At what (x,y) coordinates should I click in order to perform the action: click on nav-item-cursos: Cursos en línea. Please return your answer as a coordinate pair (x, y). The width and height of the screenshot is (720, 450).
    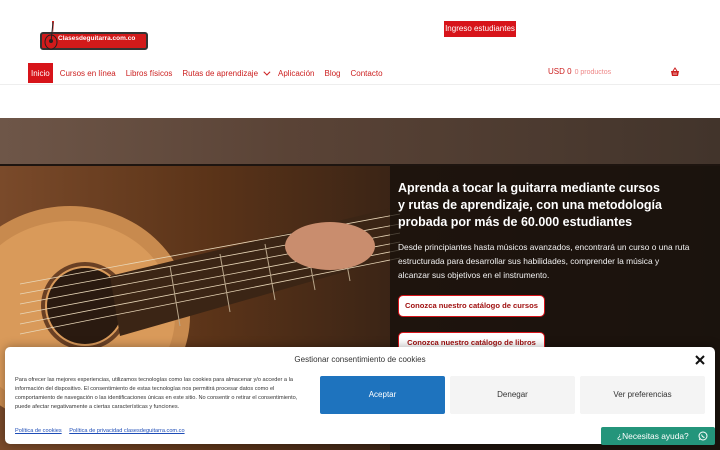
    Looking at the image, I should click on (88, 73).